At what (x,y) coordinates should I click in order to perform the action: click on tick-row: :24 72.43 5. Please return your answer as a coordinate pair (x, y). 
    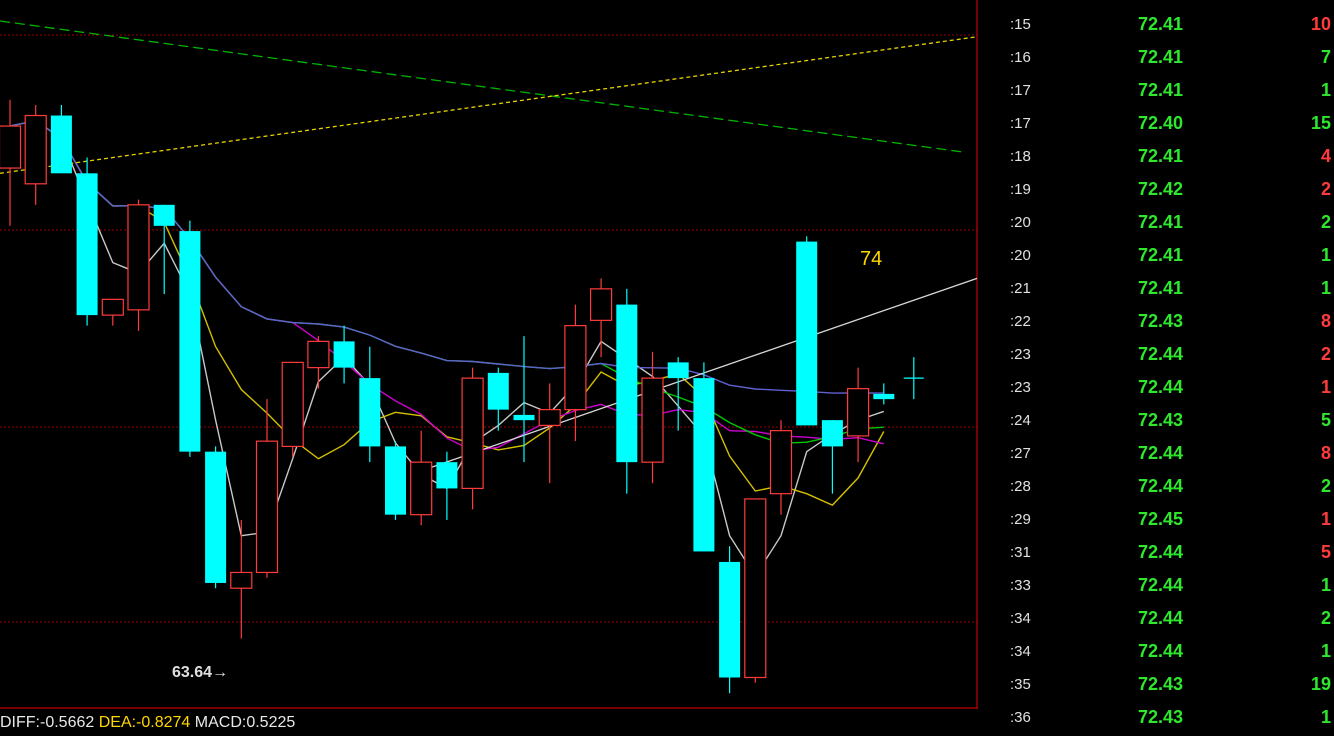
    Looking at the image, I should click on (1157, 420).